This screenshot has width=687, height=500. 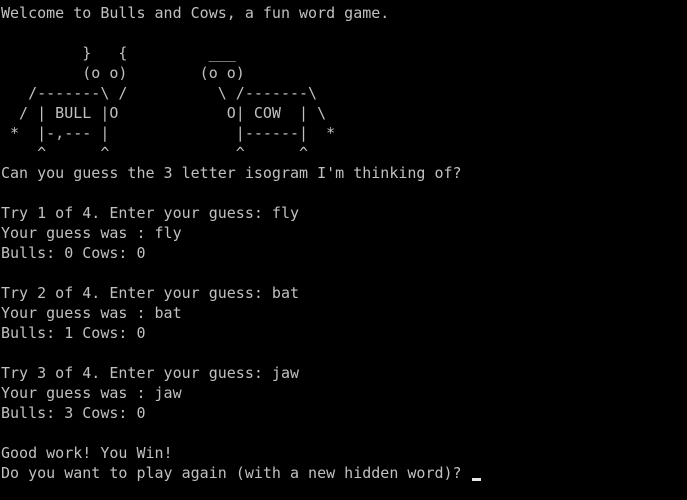 I want to click on try-3-result: Bulls: 3 Cows: 0, so click(x=73, y=413).